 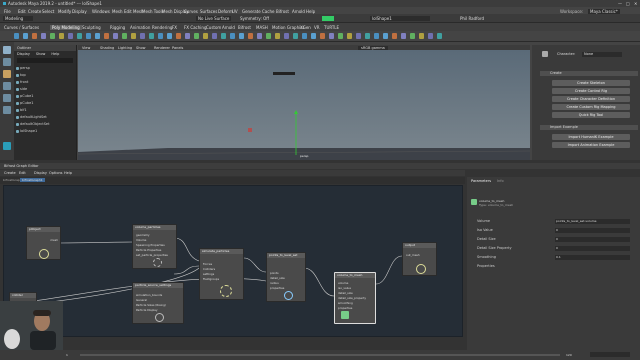 I want to click on node-port: volume, so click(x=343, y=283).